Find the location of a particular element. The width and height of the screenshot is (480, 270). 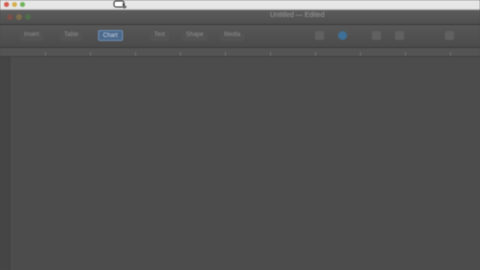

window-zoom-icon is located at coordinates (28, 17).